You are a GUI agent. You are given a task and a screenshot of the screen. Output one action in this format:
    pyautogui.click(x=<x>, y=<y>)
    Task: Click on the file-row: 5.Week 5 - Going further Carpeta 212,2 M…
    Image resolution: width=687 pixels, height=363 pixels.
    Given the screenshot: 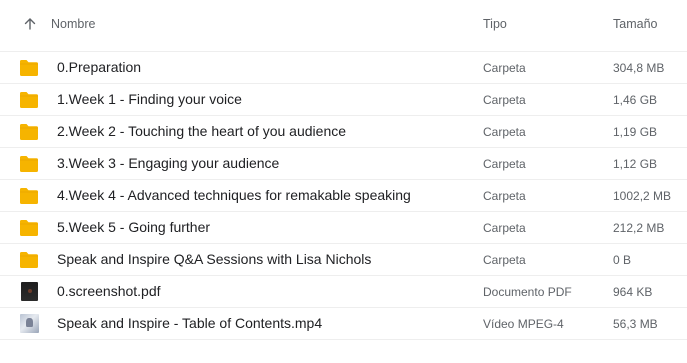 What is the action you would take?
    pyautogui.click(x=343, y=228)
    